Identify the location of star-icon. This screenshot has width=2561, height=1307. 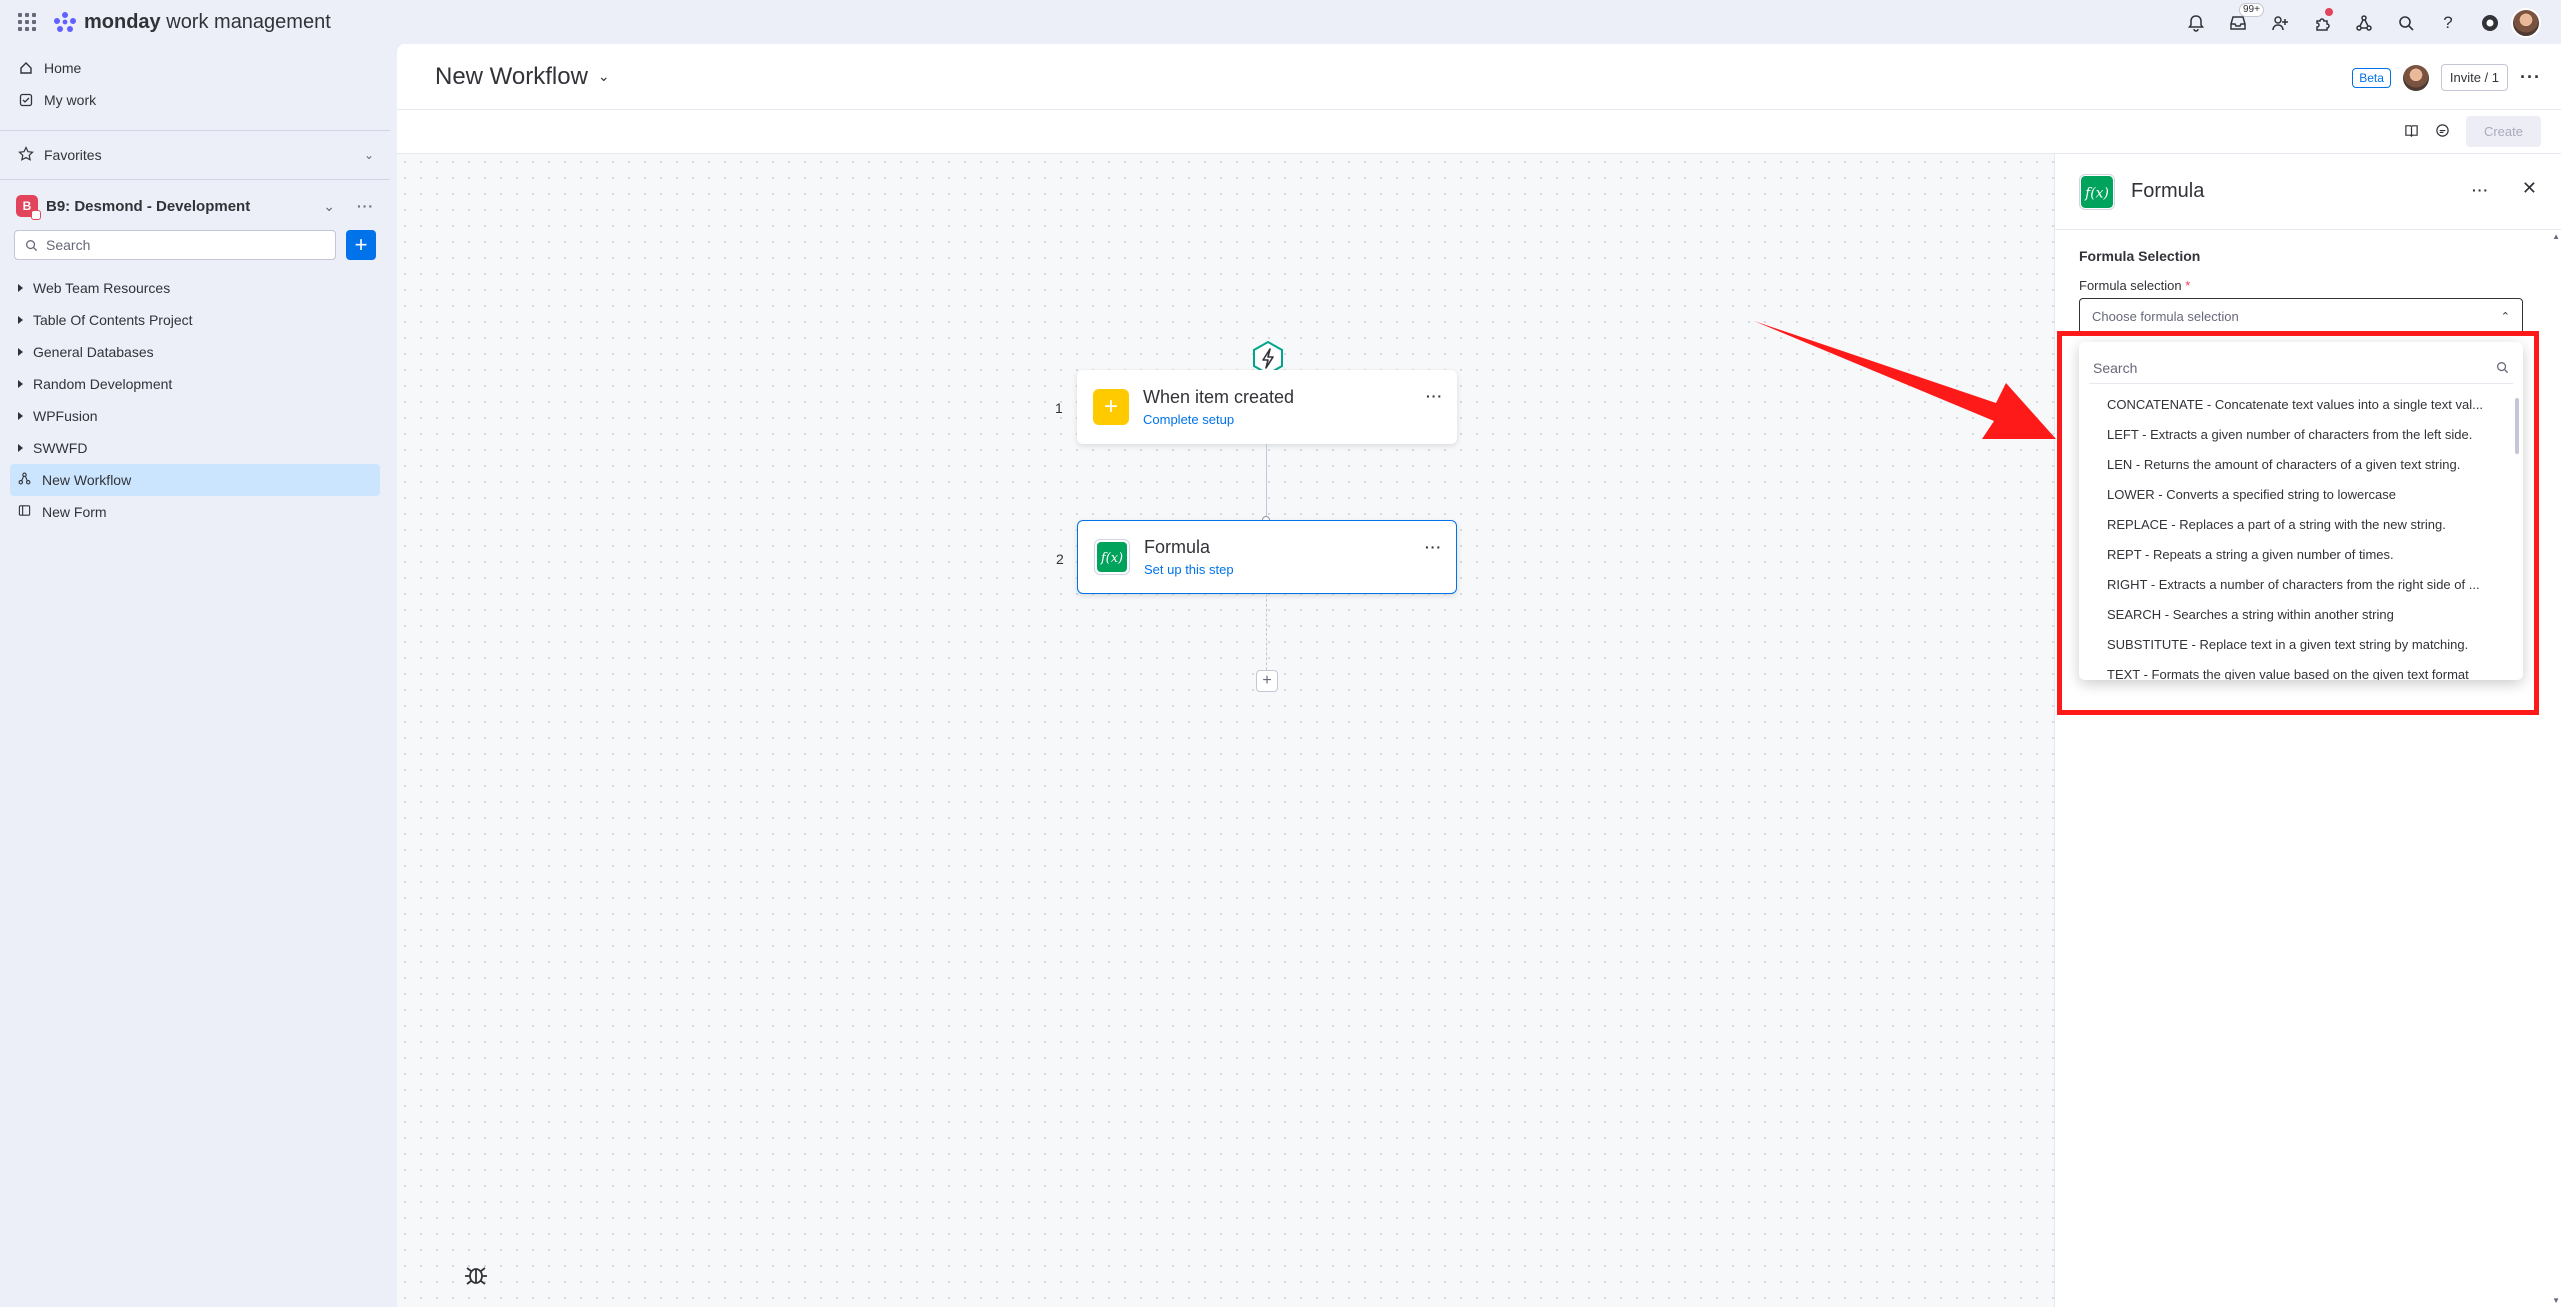
(26, 155).